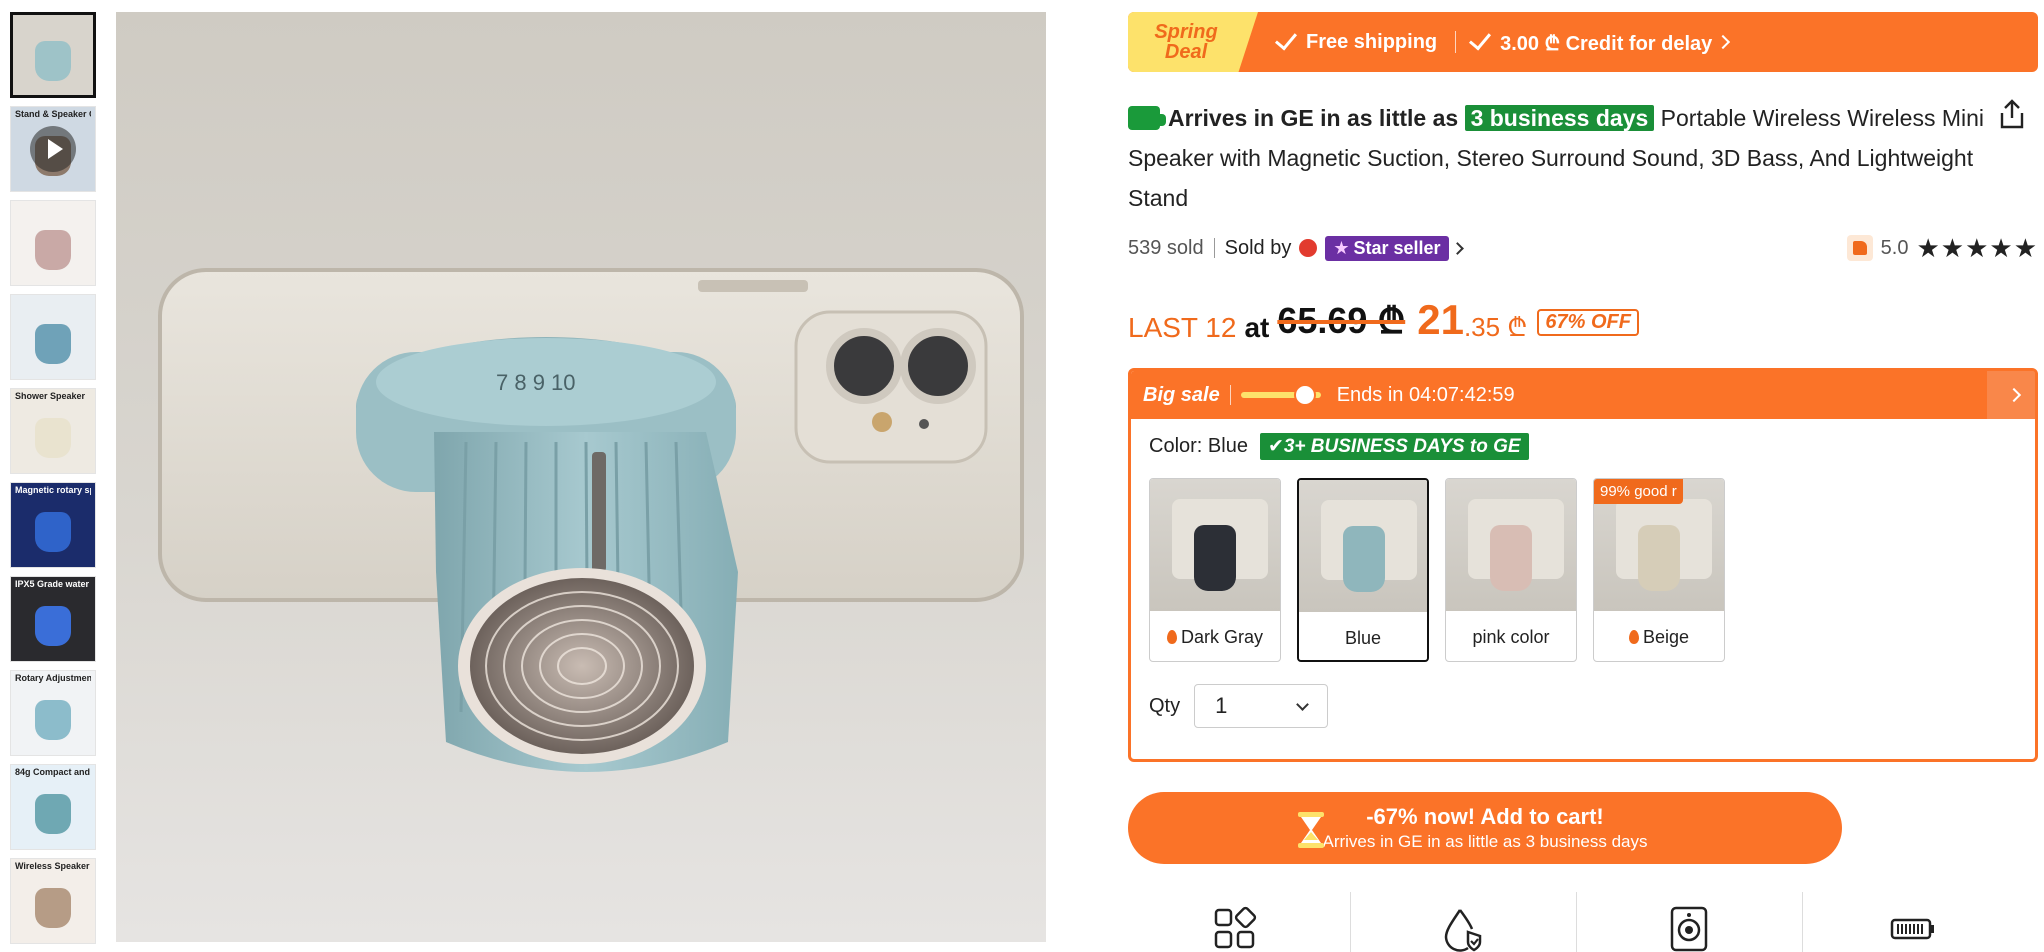  What do you see at coordinates (1186, 32) in the screenshot?
I see `spring-label: Spring` at bounding box center [1186, 32].